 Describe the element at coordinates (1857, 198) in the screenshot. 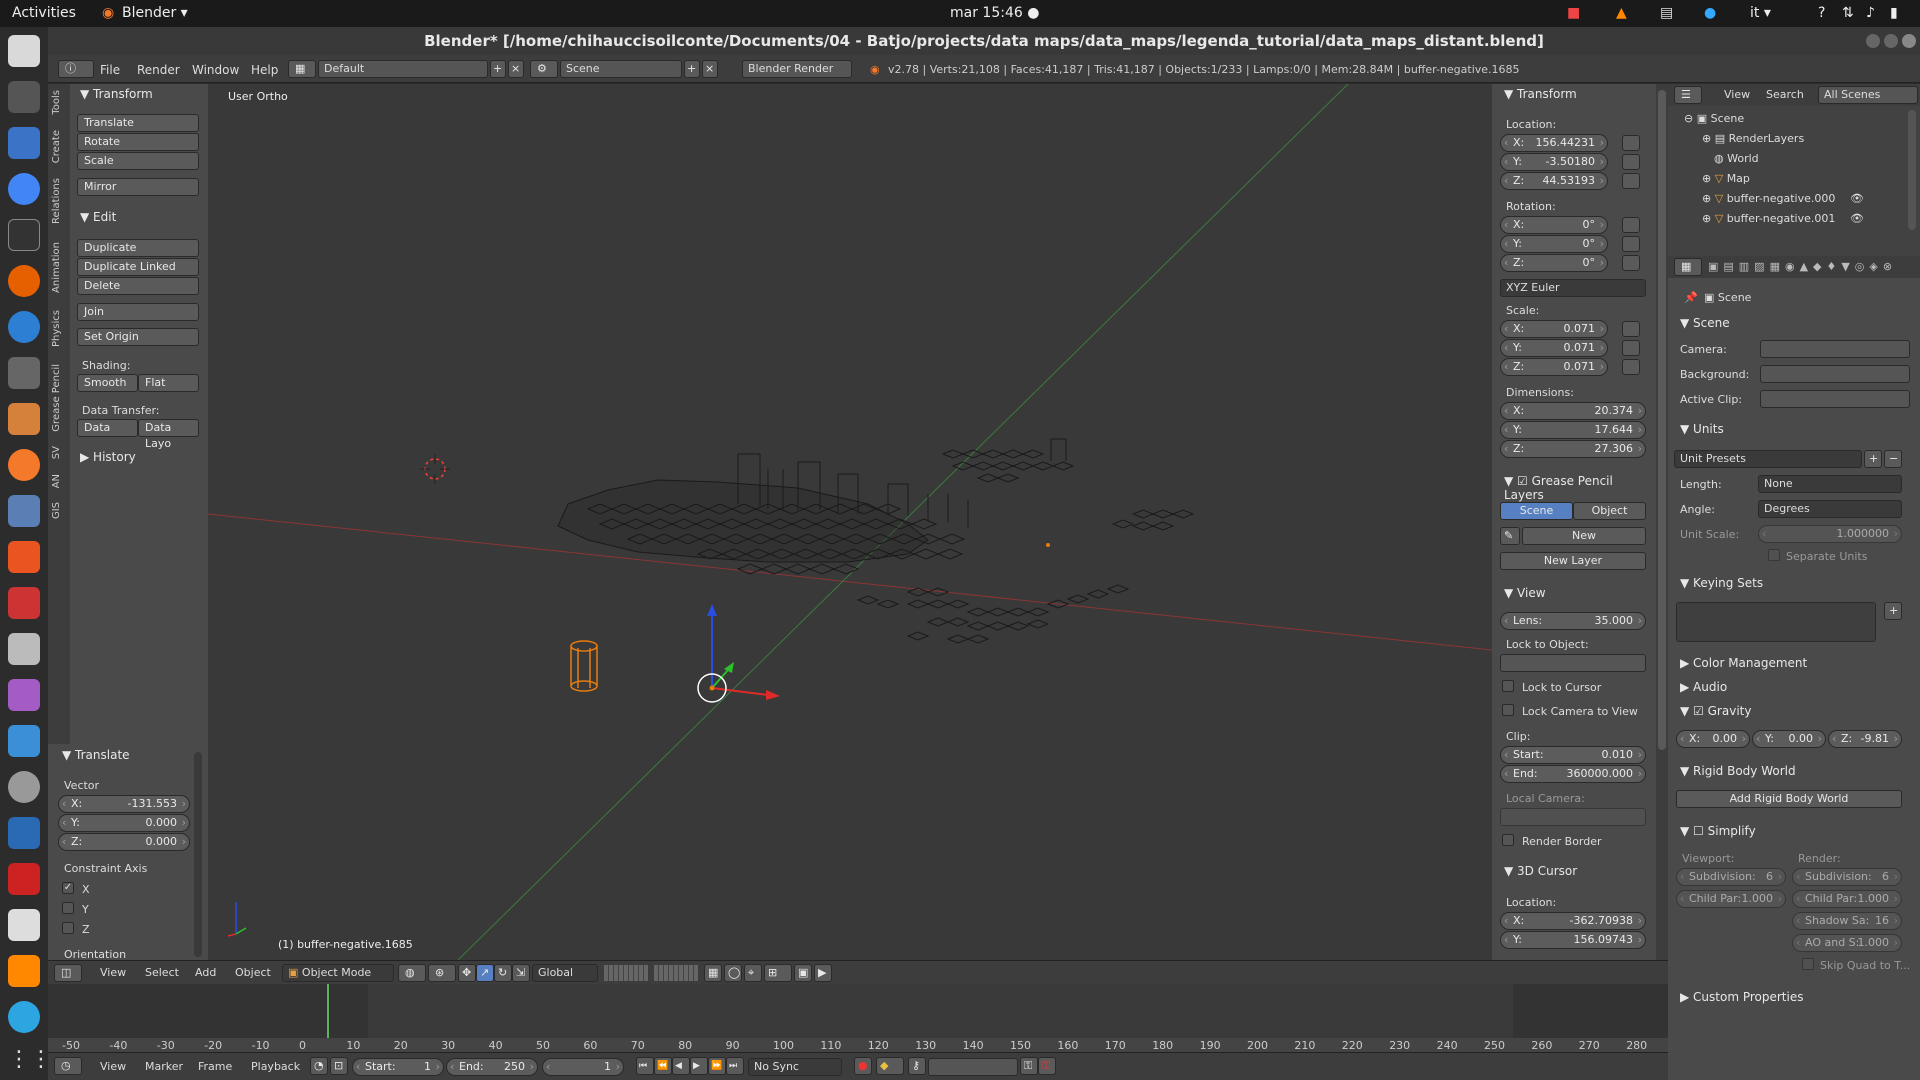

I see `visibility-eye-icon: 👁` at that location.